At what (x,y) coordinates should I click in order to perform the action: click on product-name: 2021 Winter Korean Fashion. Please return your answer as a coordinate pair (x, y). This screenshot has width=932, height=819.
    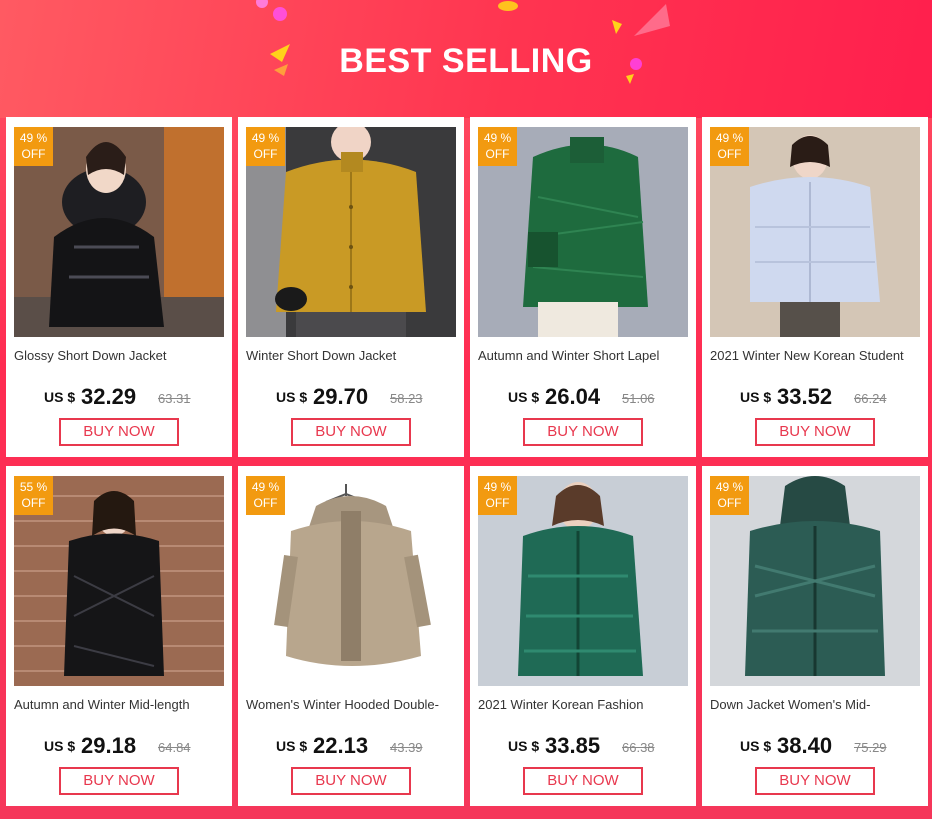
    Looking at the image, I should click on (584, 706).